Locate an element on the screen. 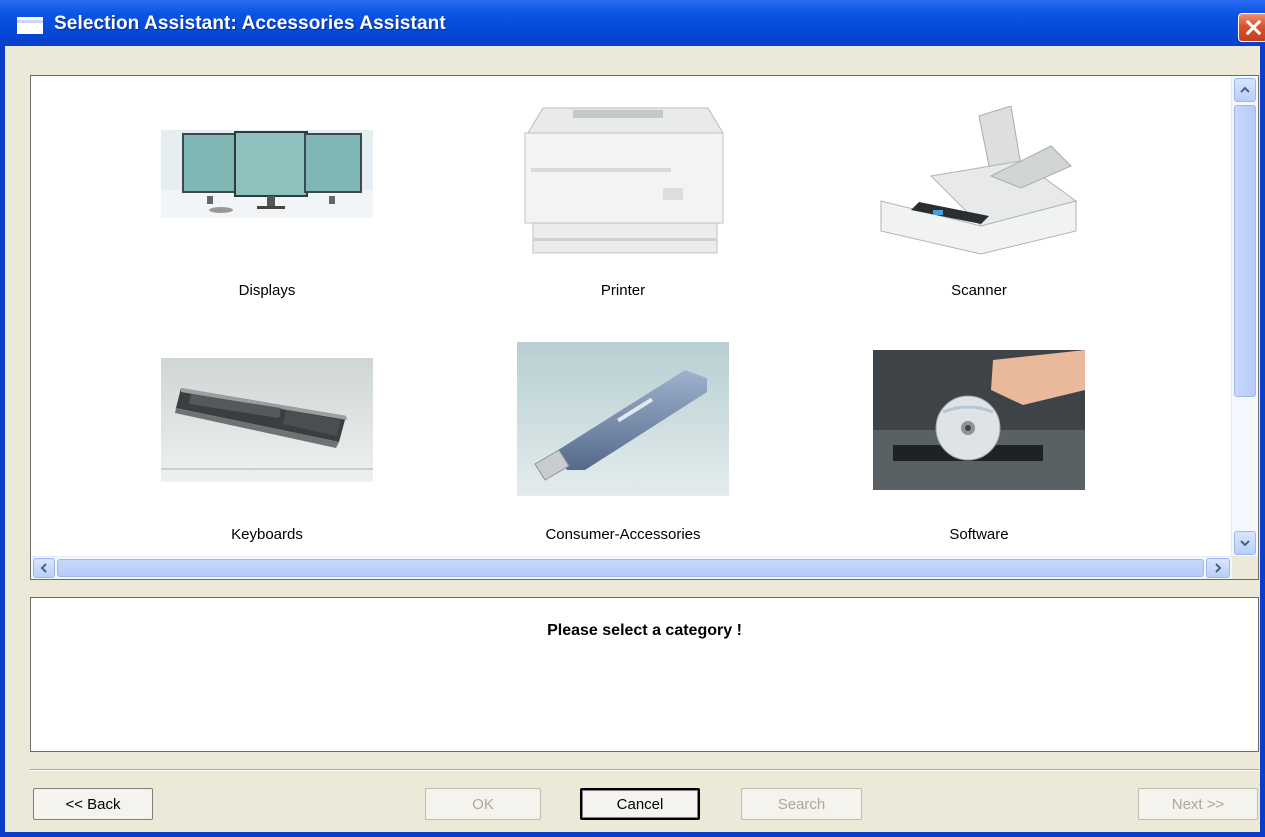 This screenshot has width=1265, height=837. window-icon is located at coordinates (30, 25).